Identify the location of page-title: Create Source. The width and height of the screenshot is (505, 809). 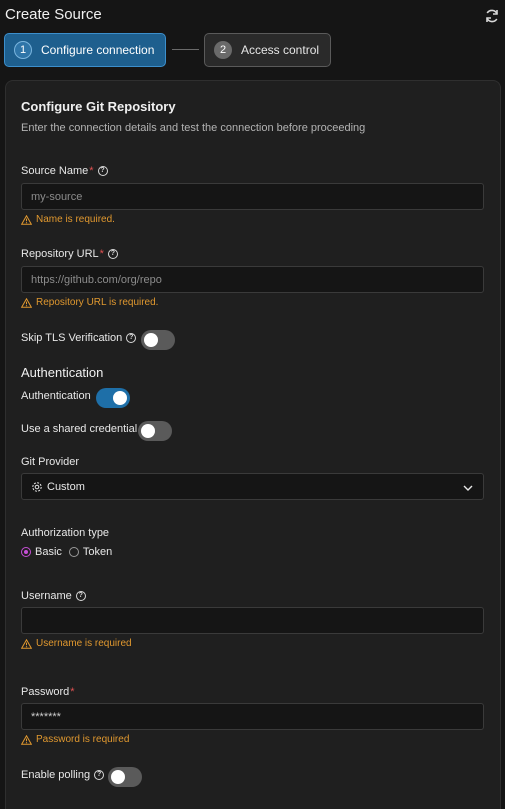
(53, 14).